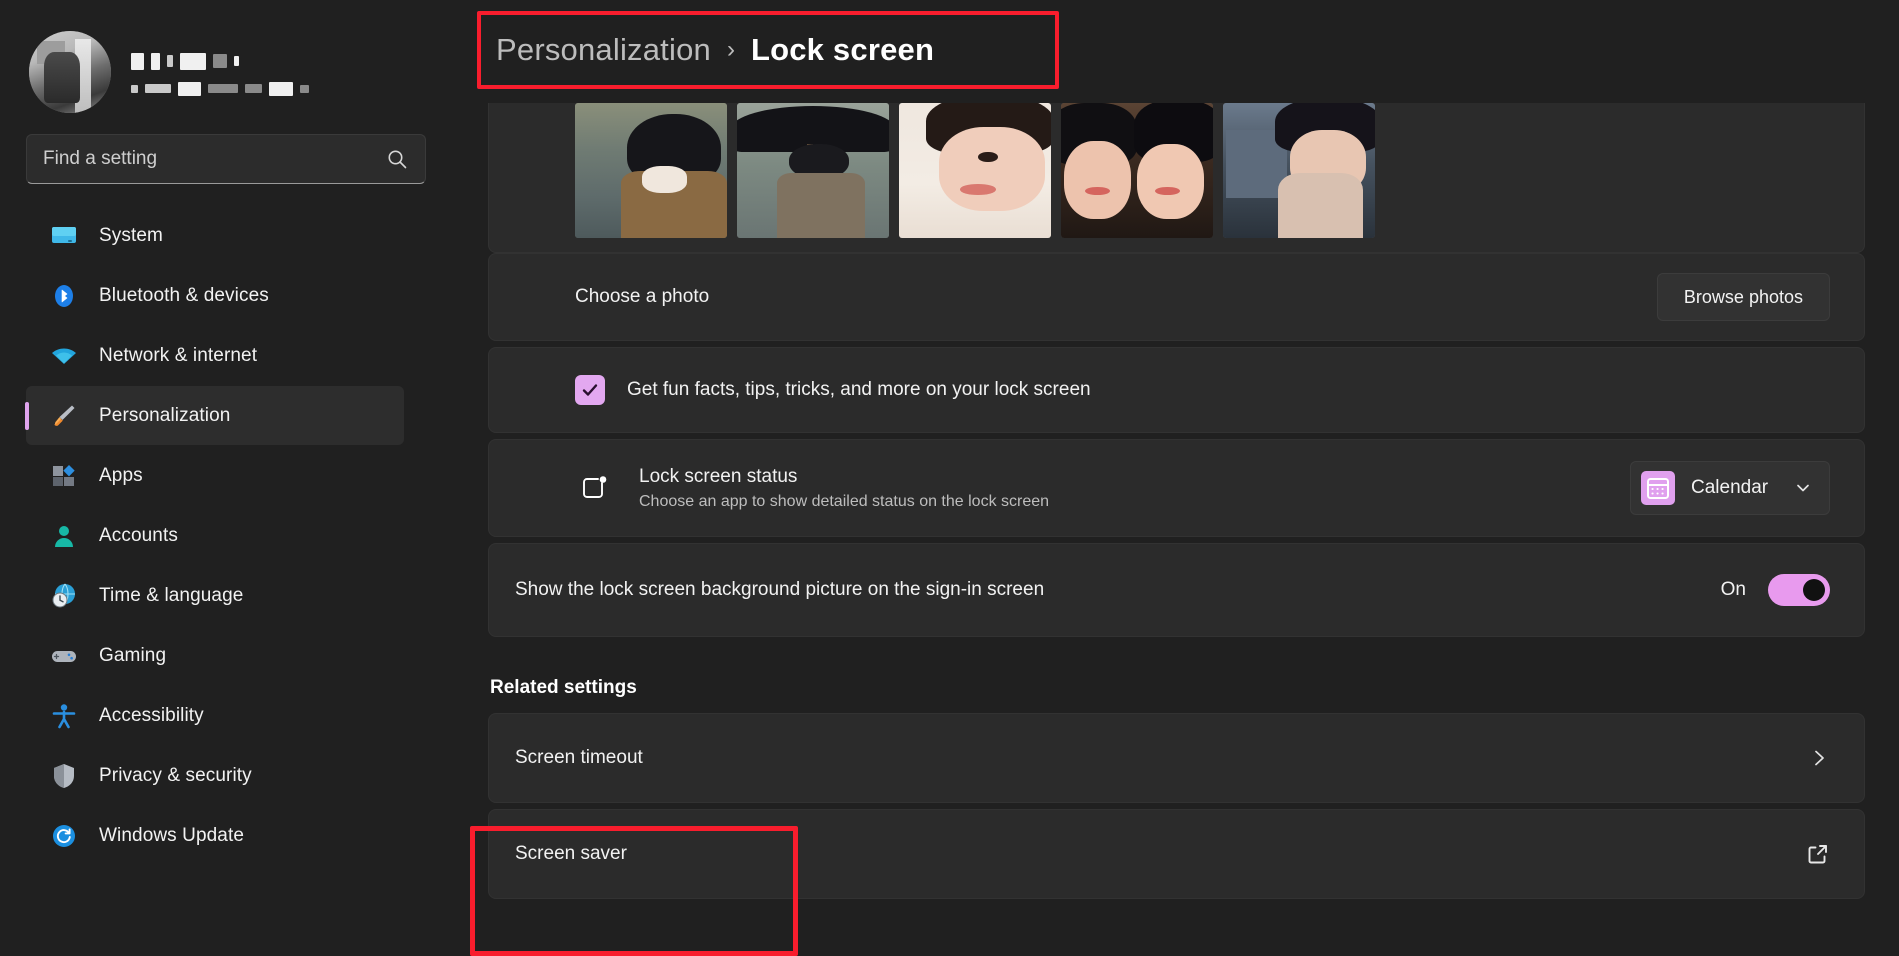 The height and width of the screenshot is (956, 1899). I want to click on sidebar-item-label: Network & internet, so click(178, 355).